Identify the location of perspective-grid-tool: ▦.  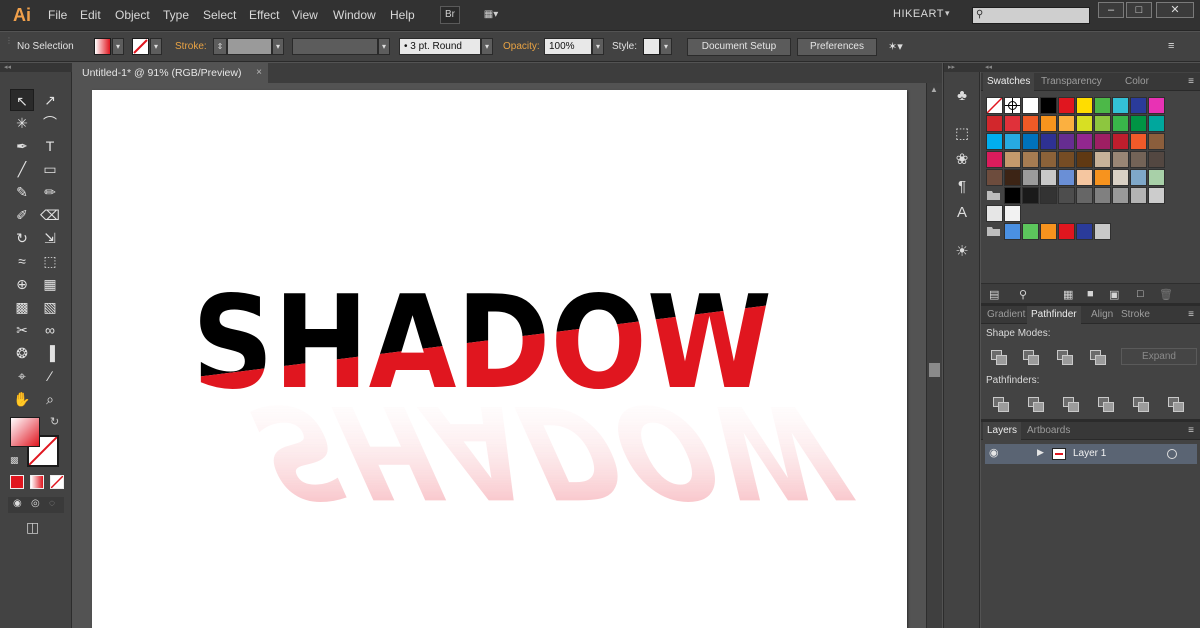
(50, 284).